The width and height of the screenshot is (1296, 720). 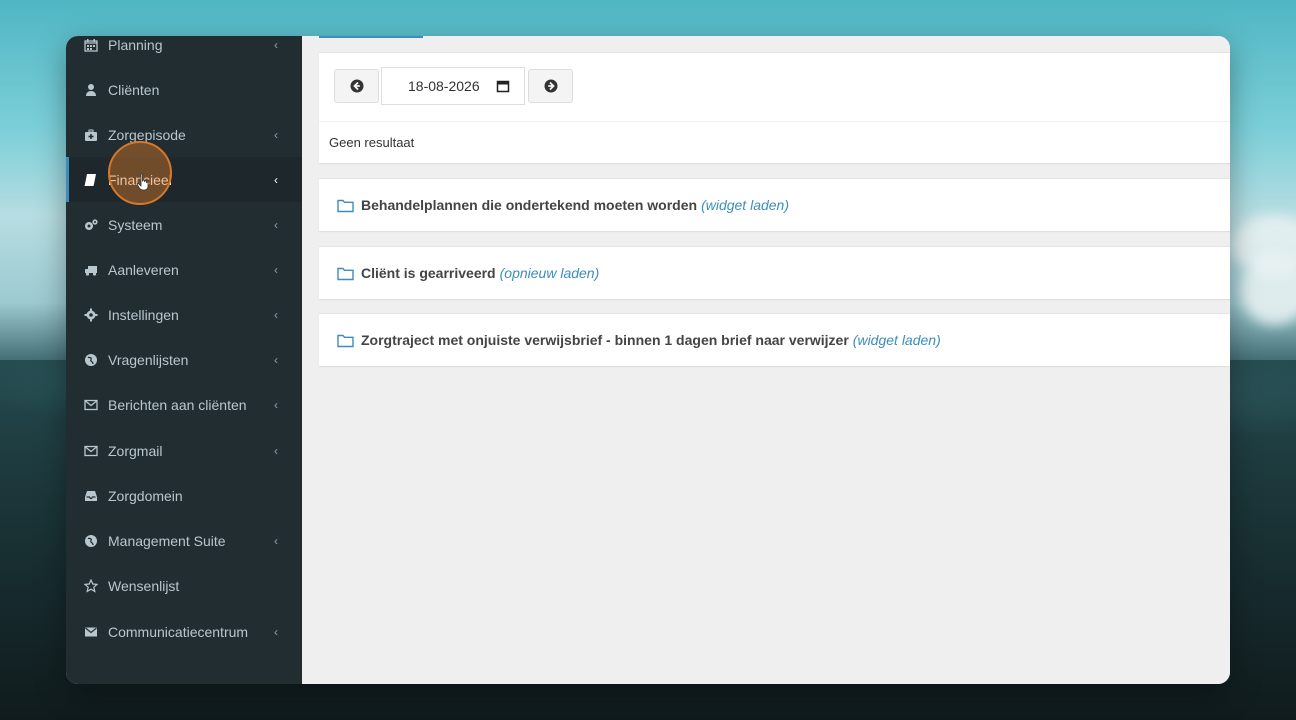 I want to click on sidebar-item-systeem: Systeem ‹, so click(x=184, y=224).